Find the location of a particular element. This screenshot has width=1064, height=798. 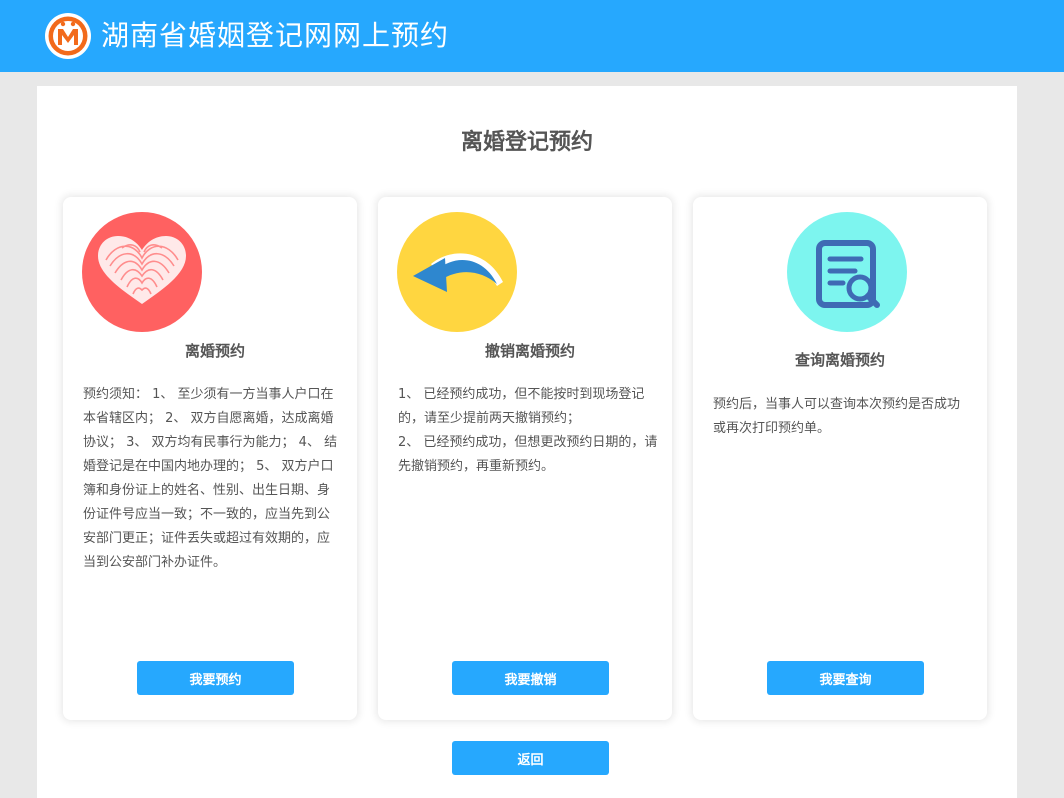

cancel-appointment-button: 我要撤销 is located at coordinates (530, 678).